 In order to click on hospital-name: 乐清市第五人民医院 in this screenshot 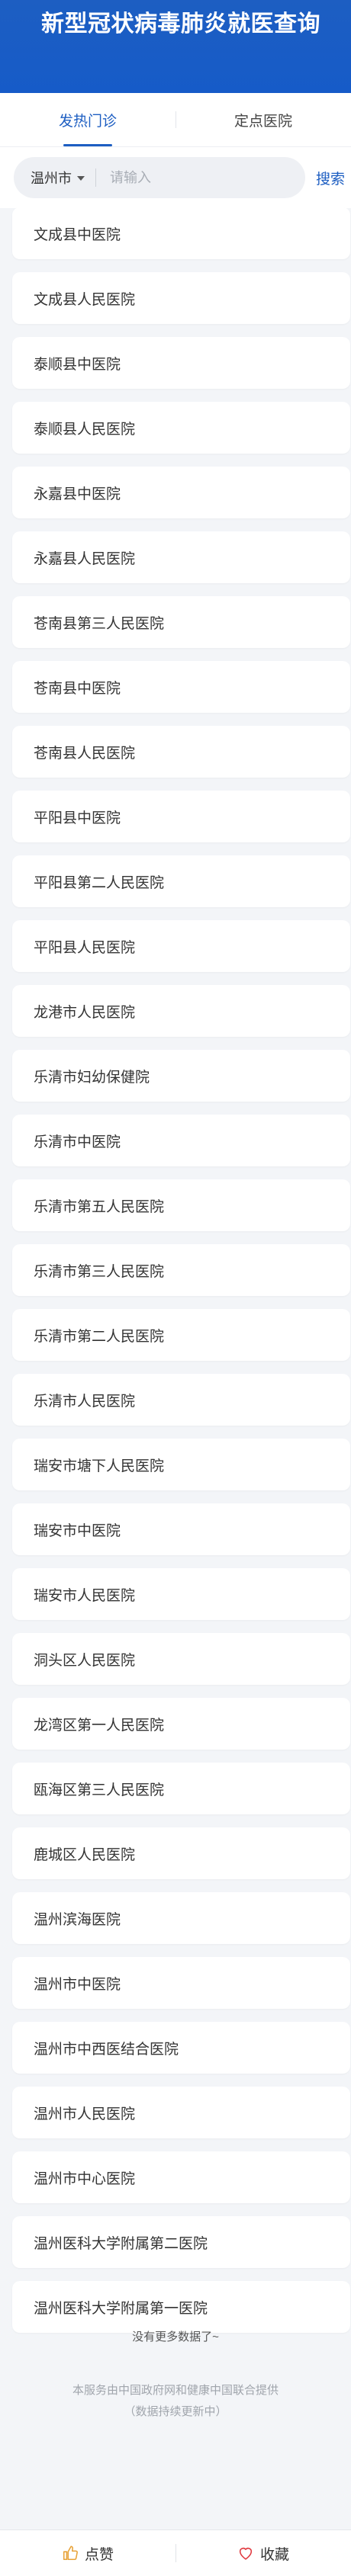, I will do `click(99, 1206)`.